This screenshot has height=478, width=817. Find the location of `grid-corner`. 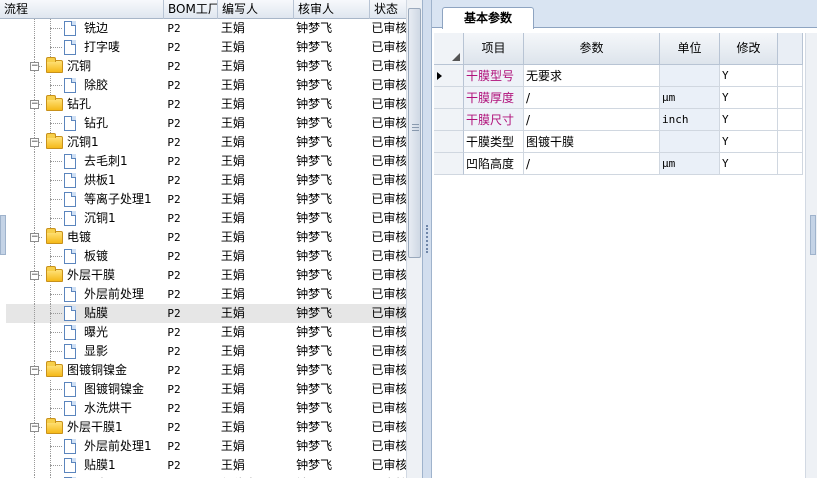

grid-corner is located at coordinates (449, 49).